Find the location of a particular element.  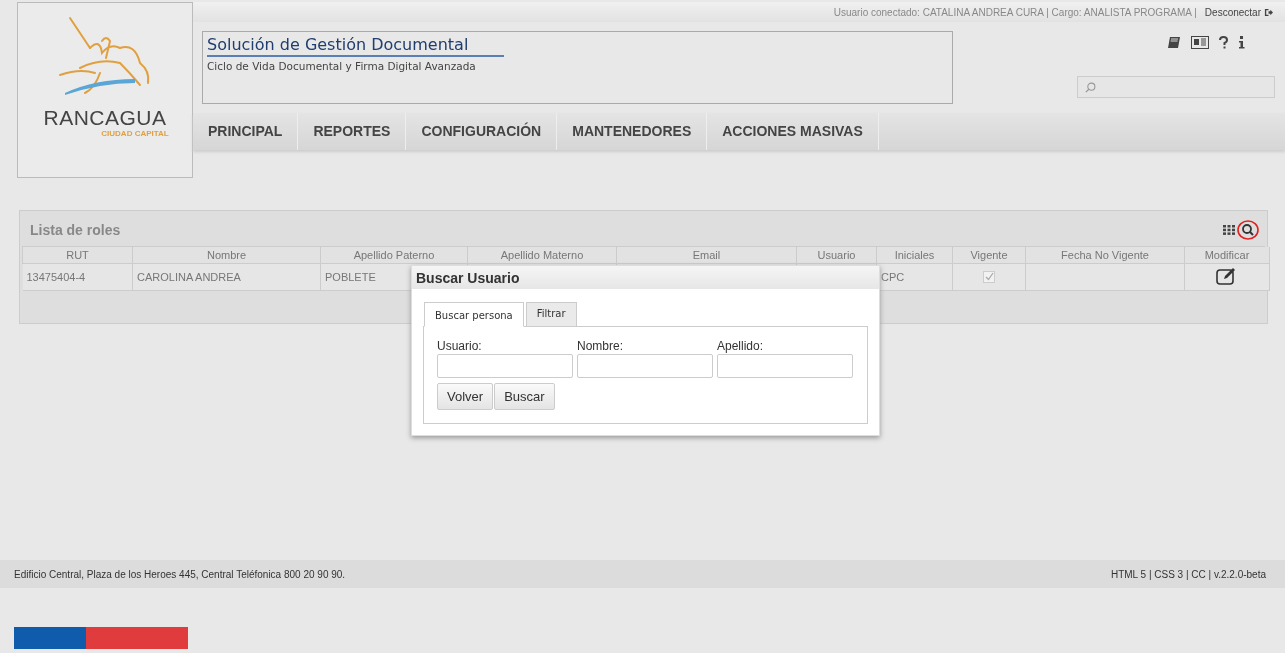

table-cell: 13475404-4 is located at coordinates (56, 277).